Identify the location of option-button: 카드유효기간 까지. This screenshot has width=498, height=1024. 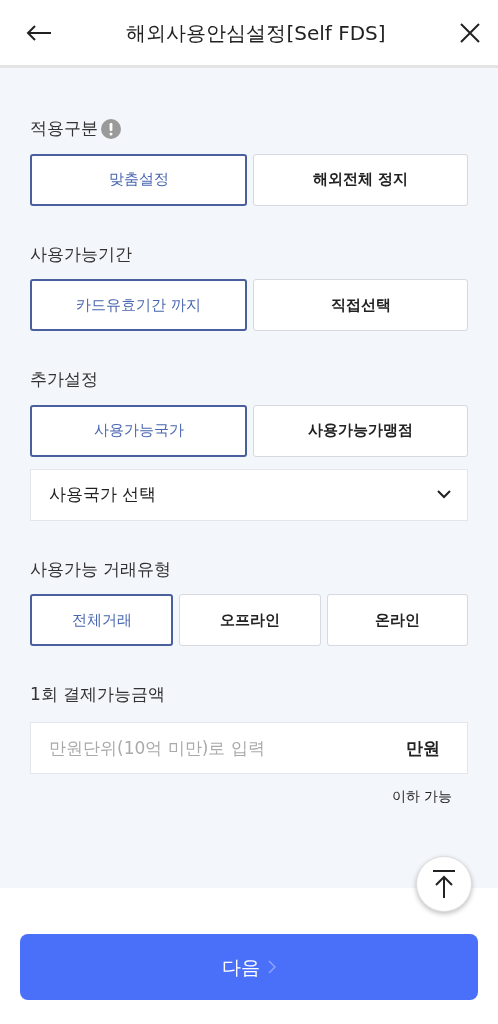
(138, 305).